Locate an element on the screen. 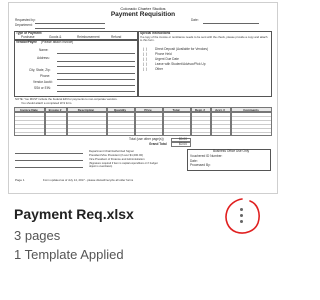 This screenshot has height=300, width=320. ein-note-2: You should attach a completed W-9 form. is located at coordinates (47, 103).